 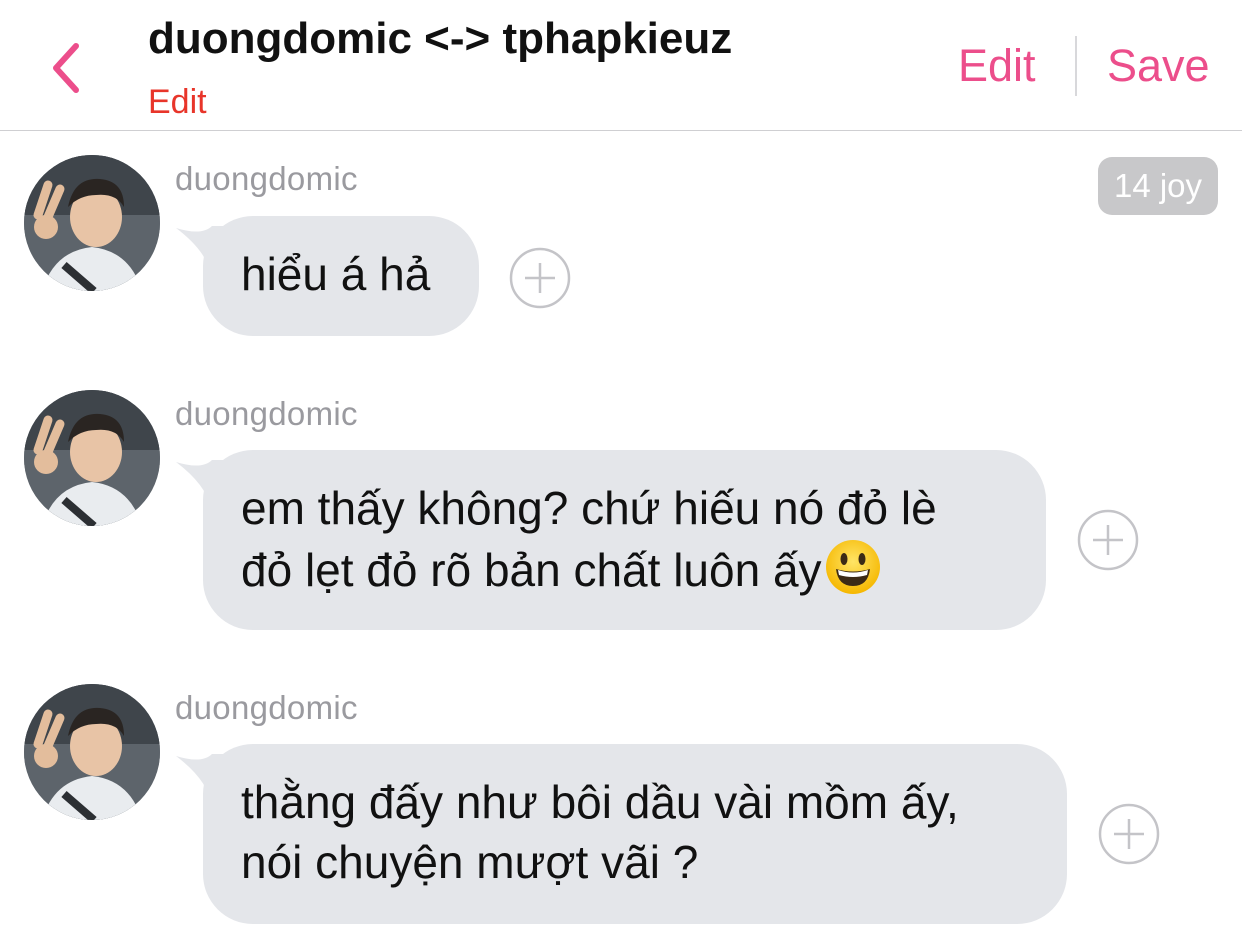 What do you see at coordinates (177, 102) in the screenshot?
I see `subtitle-edit-link: Edit` at bounding box center [177, 102].